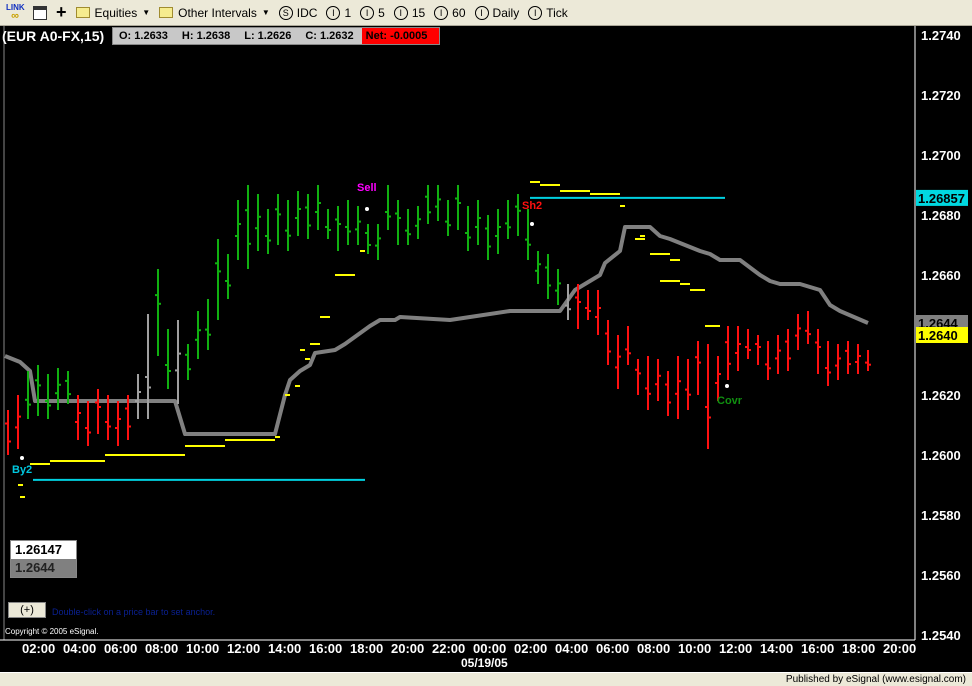 Image resolution: width=972 pixels, height=686 pixels. Describe the element at coordinates (214, 13) in the screenshot. I see `other-intervals-dropdown: Other Intervals ▼` at that location.